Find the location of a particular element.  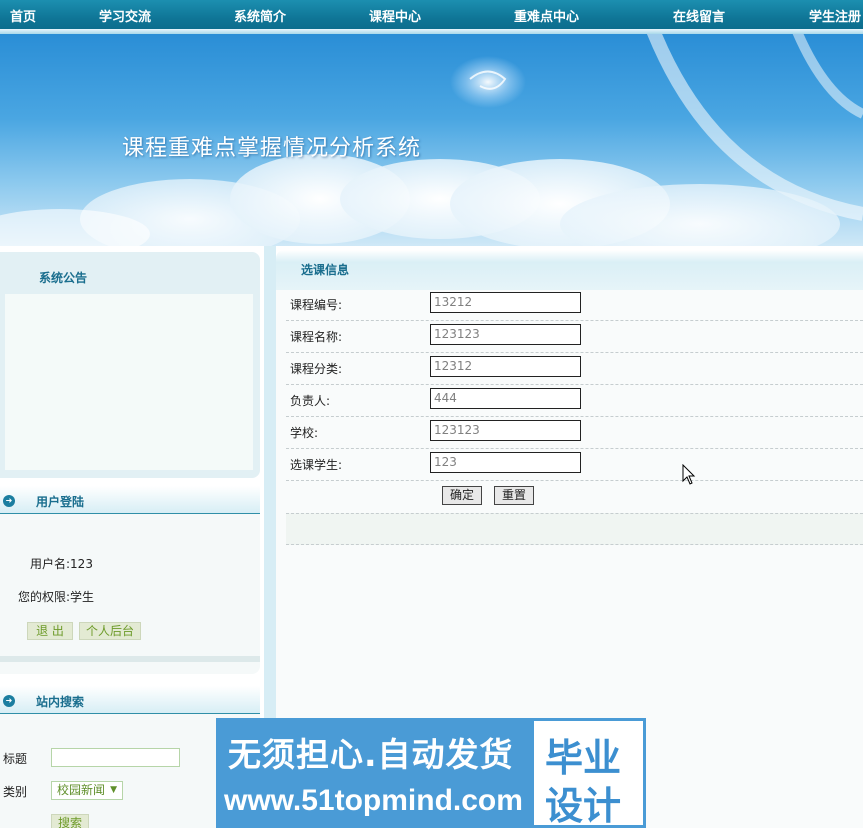

notice-panel: 系统公告 is located at coordinates (130, 365).